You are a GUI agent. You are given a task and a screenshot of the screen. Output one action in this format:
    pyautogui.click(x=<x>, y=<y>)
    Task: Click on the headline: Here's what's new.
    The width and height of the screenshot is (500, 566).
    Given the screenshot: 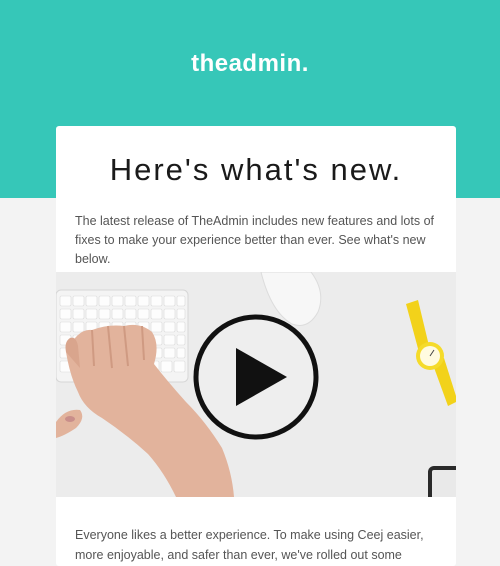 What is the action you would take?
    pyautogui.click(x=256, y=169)
    